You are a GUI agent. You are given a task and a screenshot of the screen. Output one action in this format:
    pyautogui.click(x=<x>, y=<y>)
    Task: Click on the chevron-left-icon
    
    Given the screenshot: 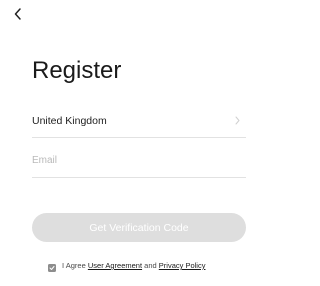 What is the action you would take?
    pyautogui.click(x=18, y=14)
    